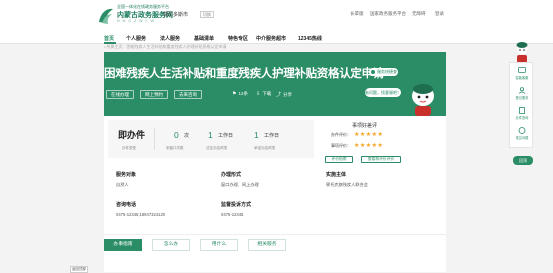  Describe the element at coordinates (187, 136) in the screenshot. I see `visit-unit: 次` at that location.